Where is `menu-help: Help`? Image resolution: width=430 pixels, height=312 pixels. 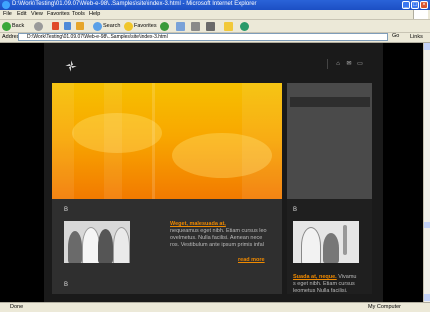 menu-help: Help is located at coordinates (94, 14).